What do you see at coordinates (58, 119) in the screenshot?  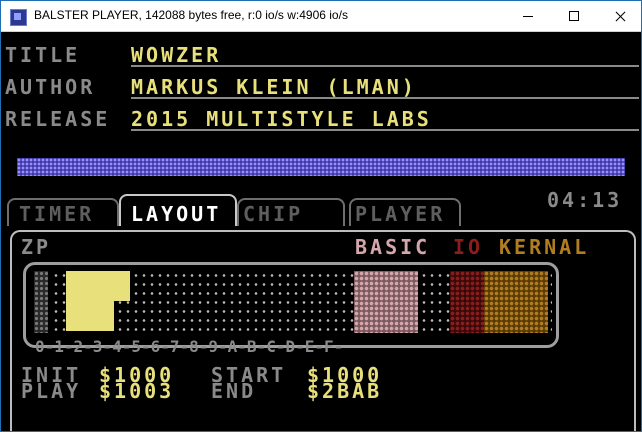 I see `release-label: RELEASE` at bounding box center [58, 119].